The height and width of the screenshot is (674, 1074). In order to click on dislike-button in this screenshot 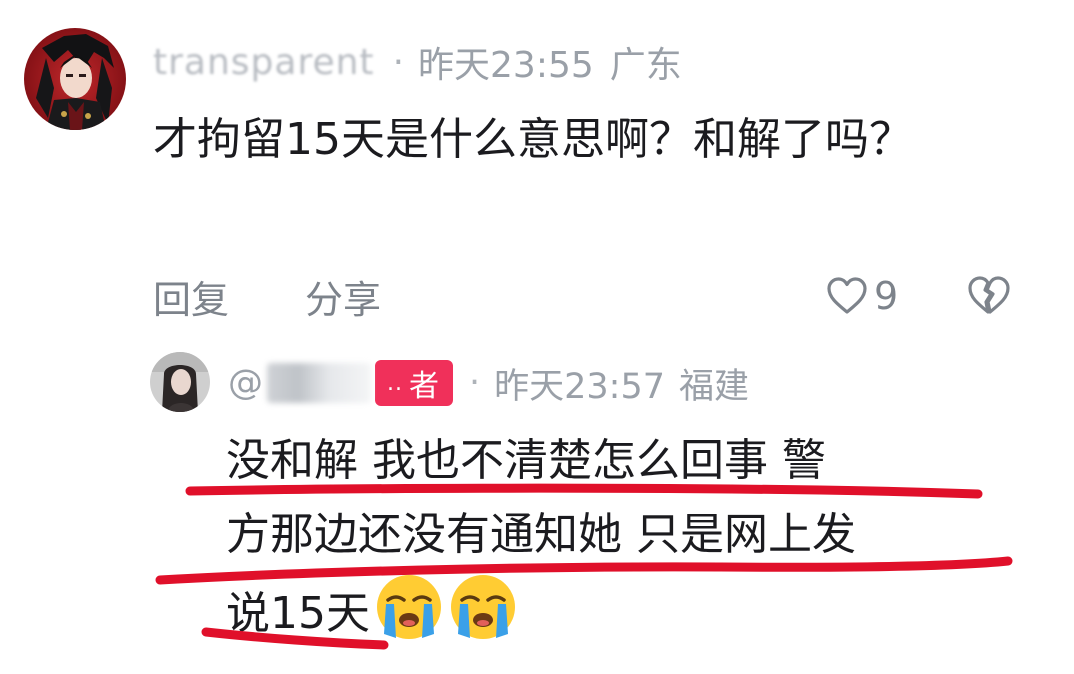, I will do `click(988, 295)`.